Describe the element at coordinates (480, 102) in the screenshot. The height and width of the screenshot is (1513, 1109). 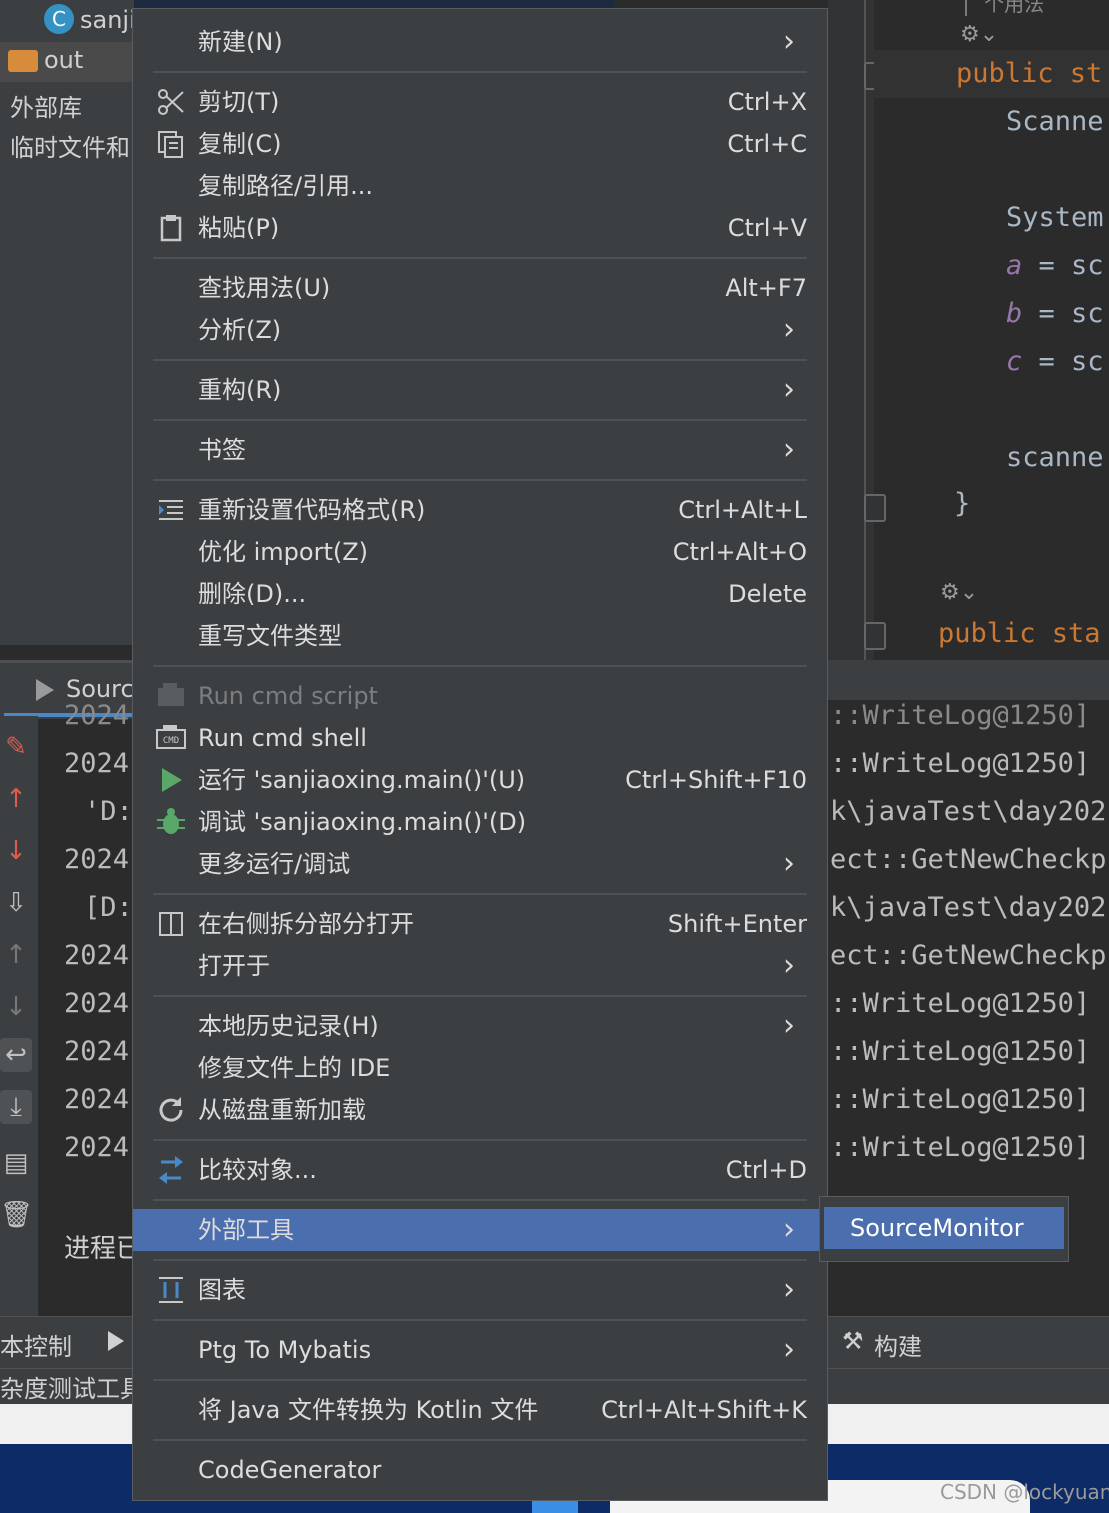
I see `menu-item-1: 剪切(T) Ctrl+X` at that location.